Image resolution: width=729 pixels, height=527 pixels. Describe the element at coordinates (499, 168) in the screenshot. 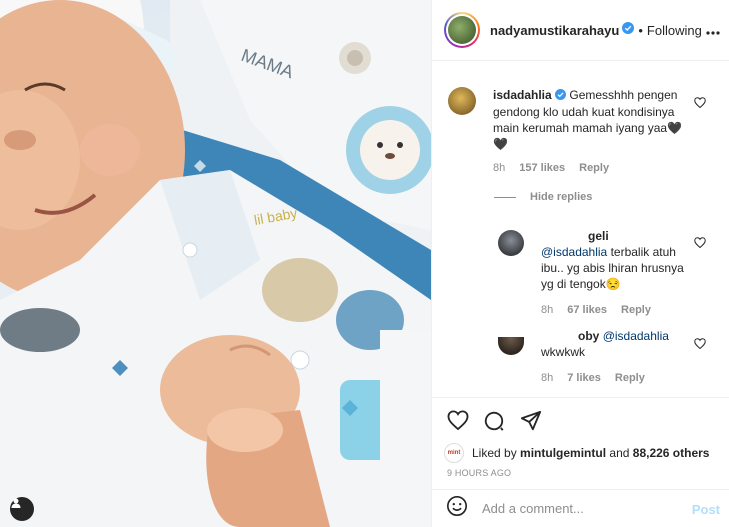

I see `comment-time: 8h` at that location.